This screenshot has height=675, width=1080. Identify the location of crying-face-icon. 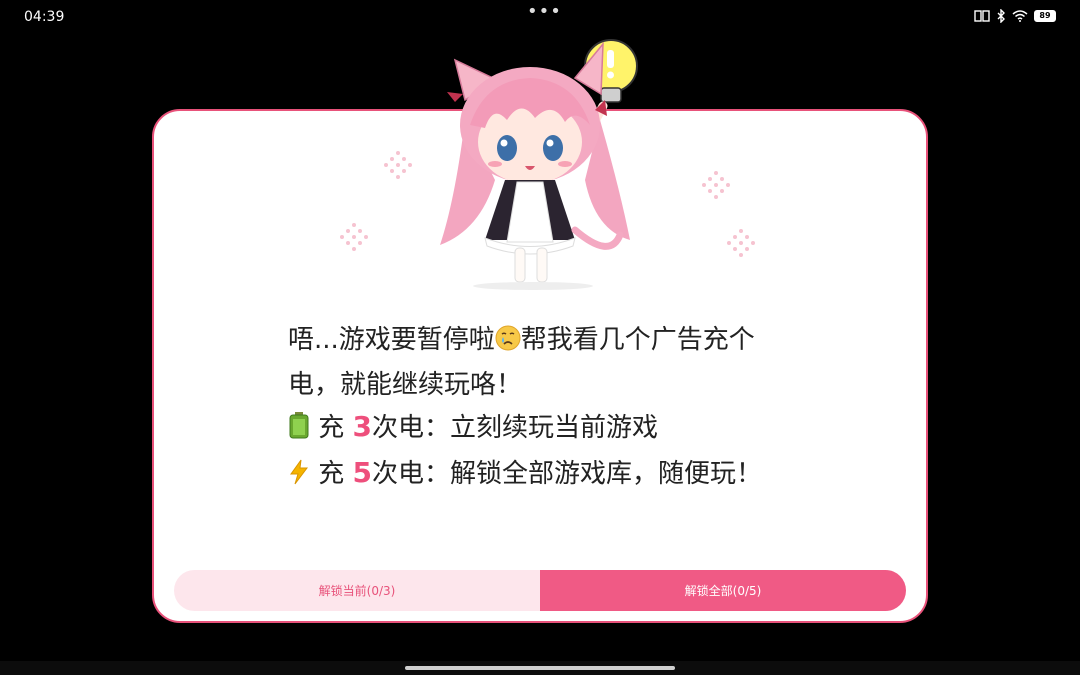
(508, 343).